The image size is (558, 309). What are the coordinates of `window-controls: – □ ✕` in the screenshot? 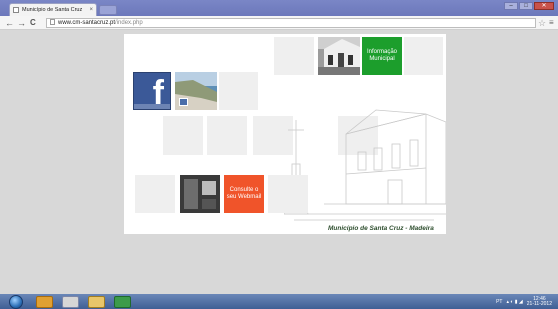 It's located at (529, 6).